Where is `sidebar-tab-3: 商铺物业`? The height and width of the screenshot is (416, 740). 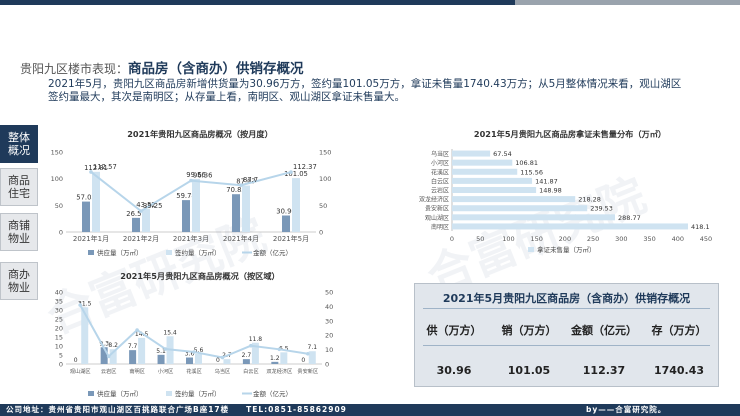 sidebar-tab-3: 商铺物业 is located at coordinates (19, 232).